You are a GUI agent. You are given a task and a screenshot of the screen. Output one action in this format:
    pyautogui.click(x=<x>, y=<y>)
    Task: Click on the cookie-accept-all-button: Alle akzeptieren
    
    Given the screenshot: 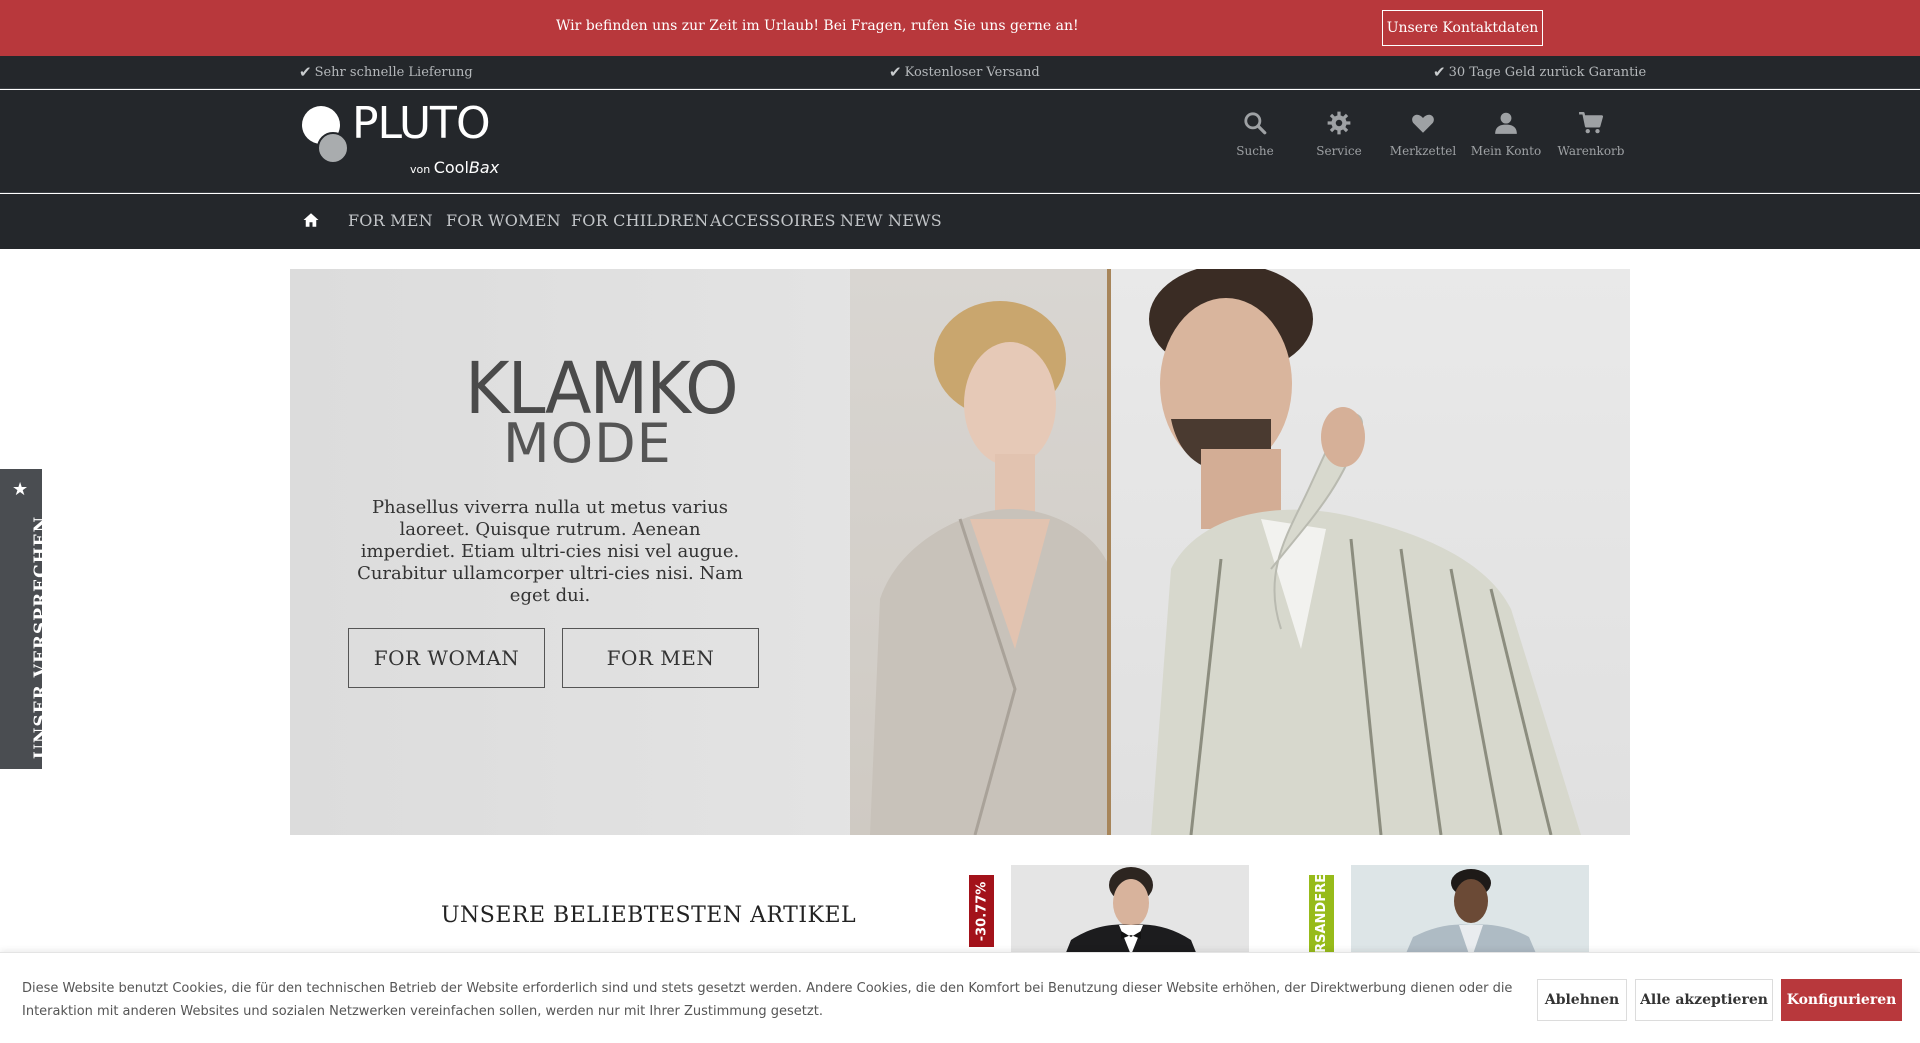 What is the action you would take?
    pyautogui.click(x=1704, y=1000)
    